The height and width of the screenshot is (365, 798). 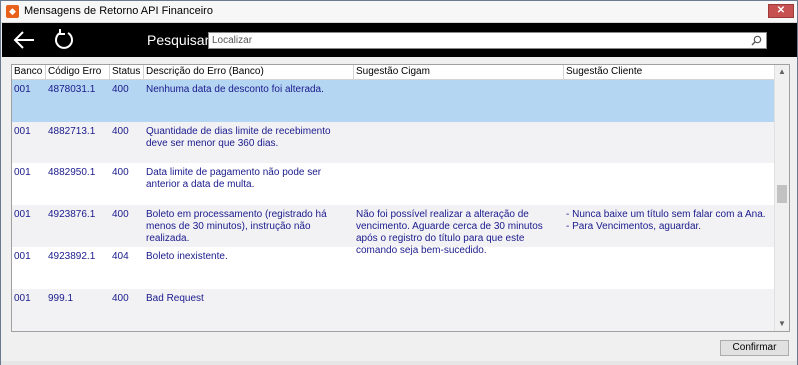 What do you see at coordinates (782, 324) in the screenshot?
I see `scroll-down-icon: ▼` at bounding box center [782, 324].